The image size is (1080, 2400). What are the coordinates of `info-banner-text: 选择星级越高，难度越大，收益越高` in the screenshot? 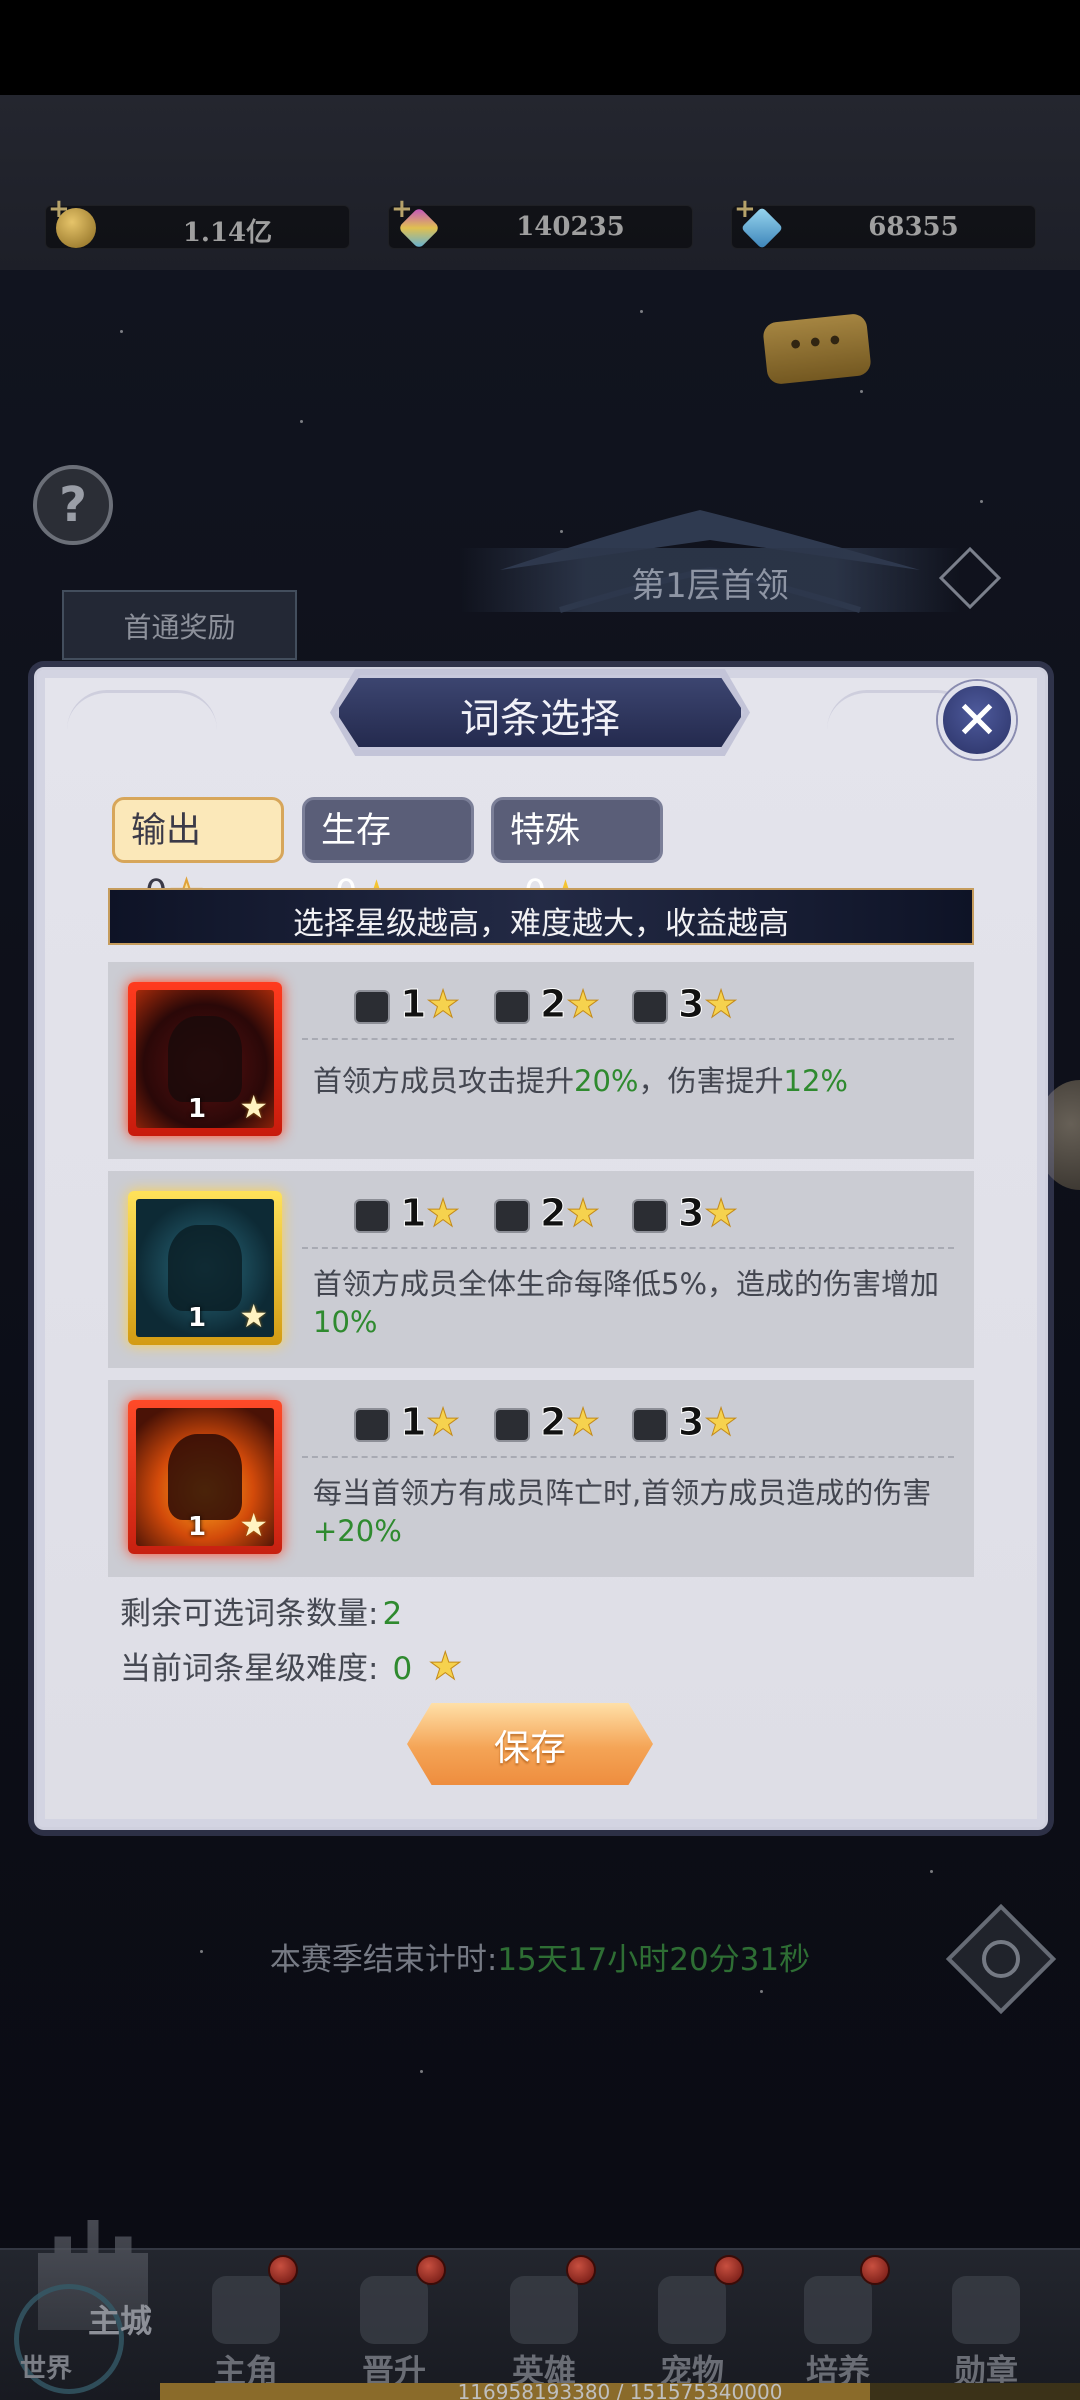 It's located at (541, 924).